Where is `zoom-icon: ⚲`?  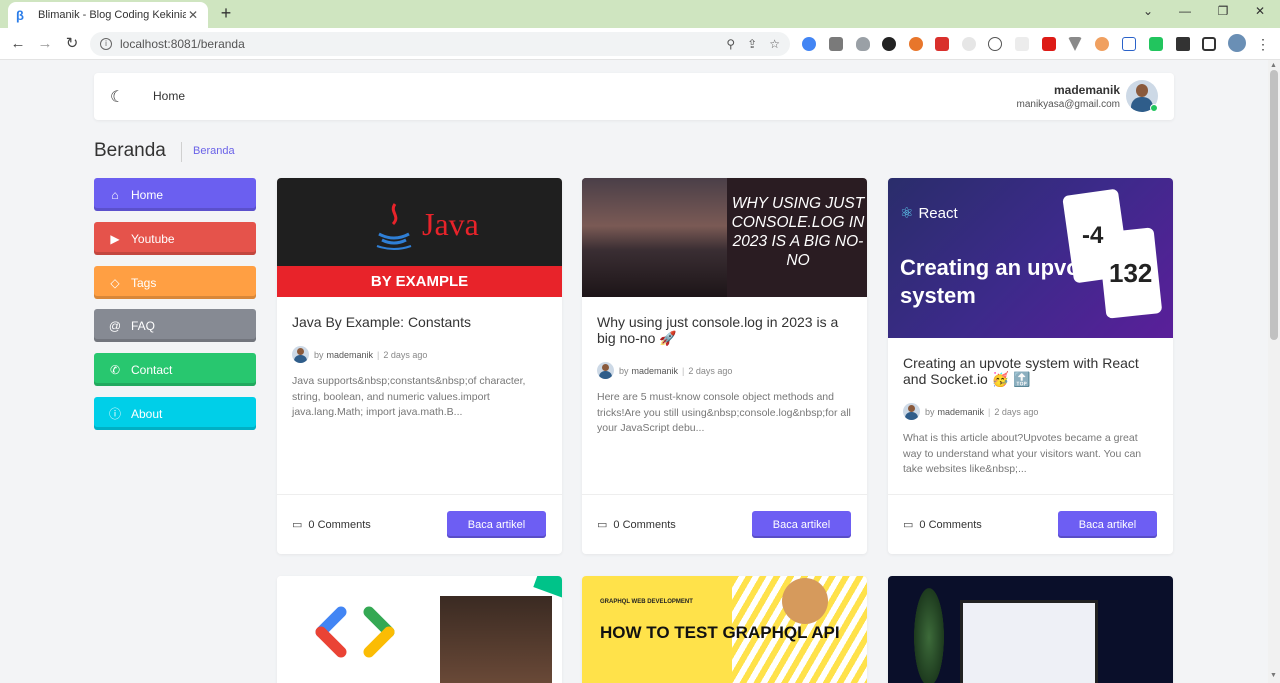
zoom-icon: ⚲ is located at coordinates (730, 44).